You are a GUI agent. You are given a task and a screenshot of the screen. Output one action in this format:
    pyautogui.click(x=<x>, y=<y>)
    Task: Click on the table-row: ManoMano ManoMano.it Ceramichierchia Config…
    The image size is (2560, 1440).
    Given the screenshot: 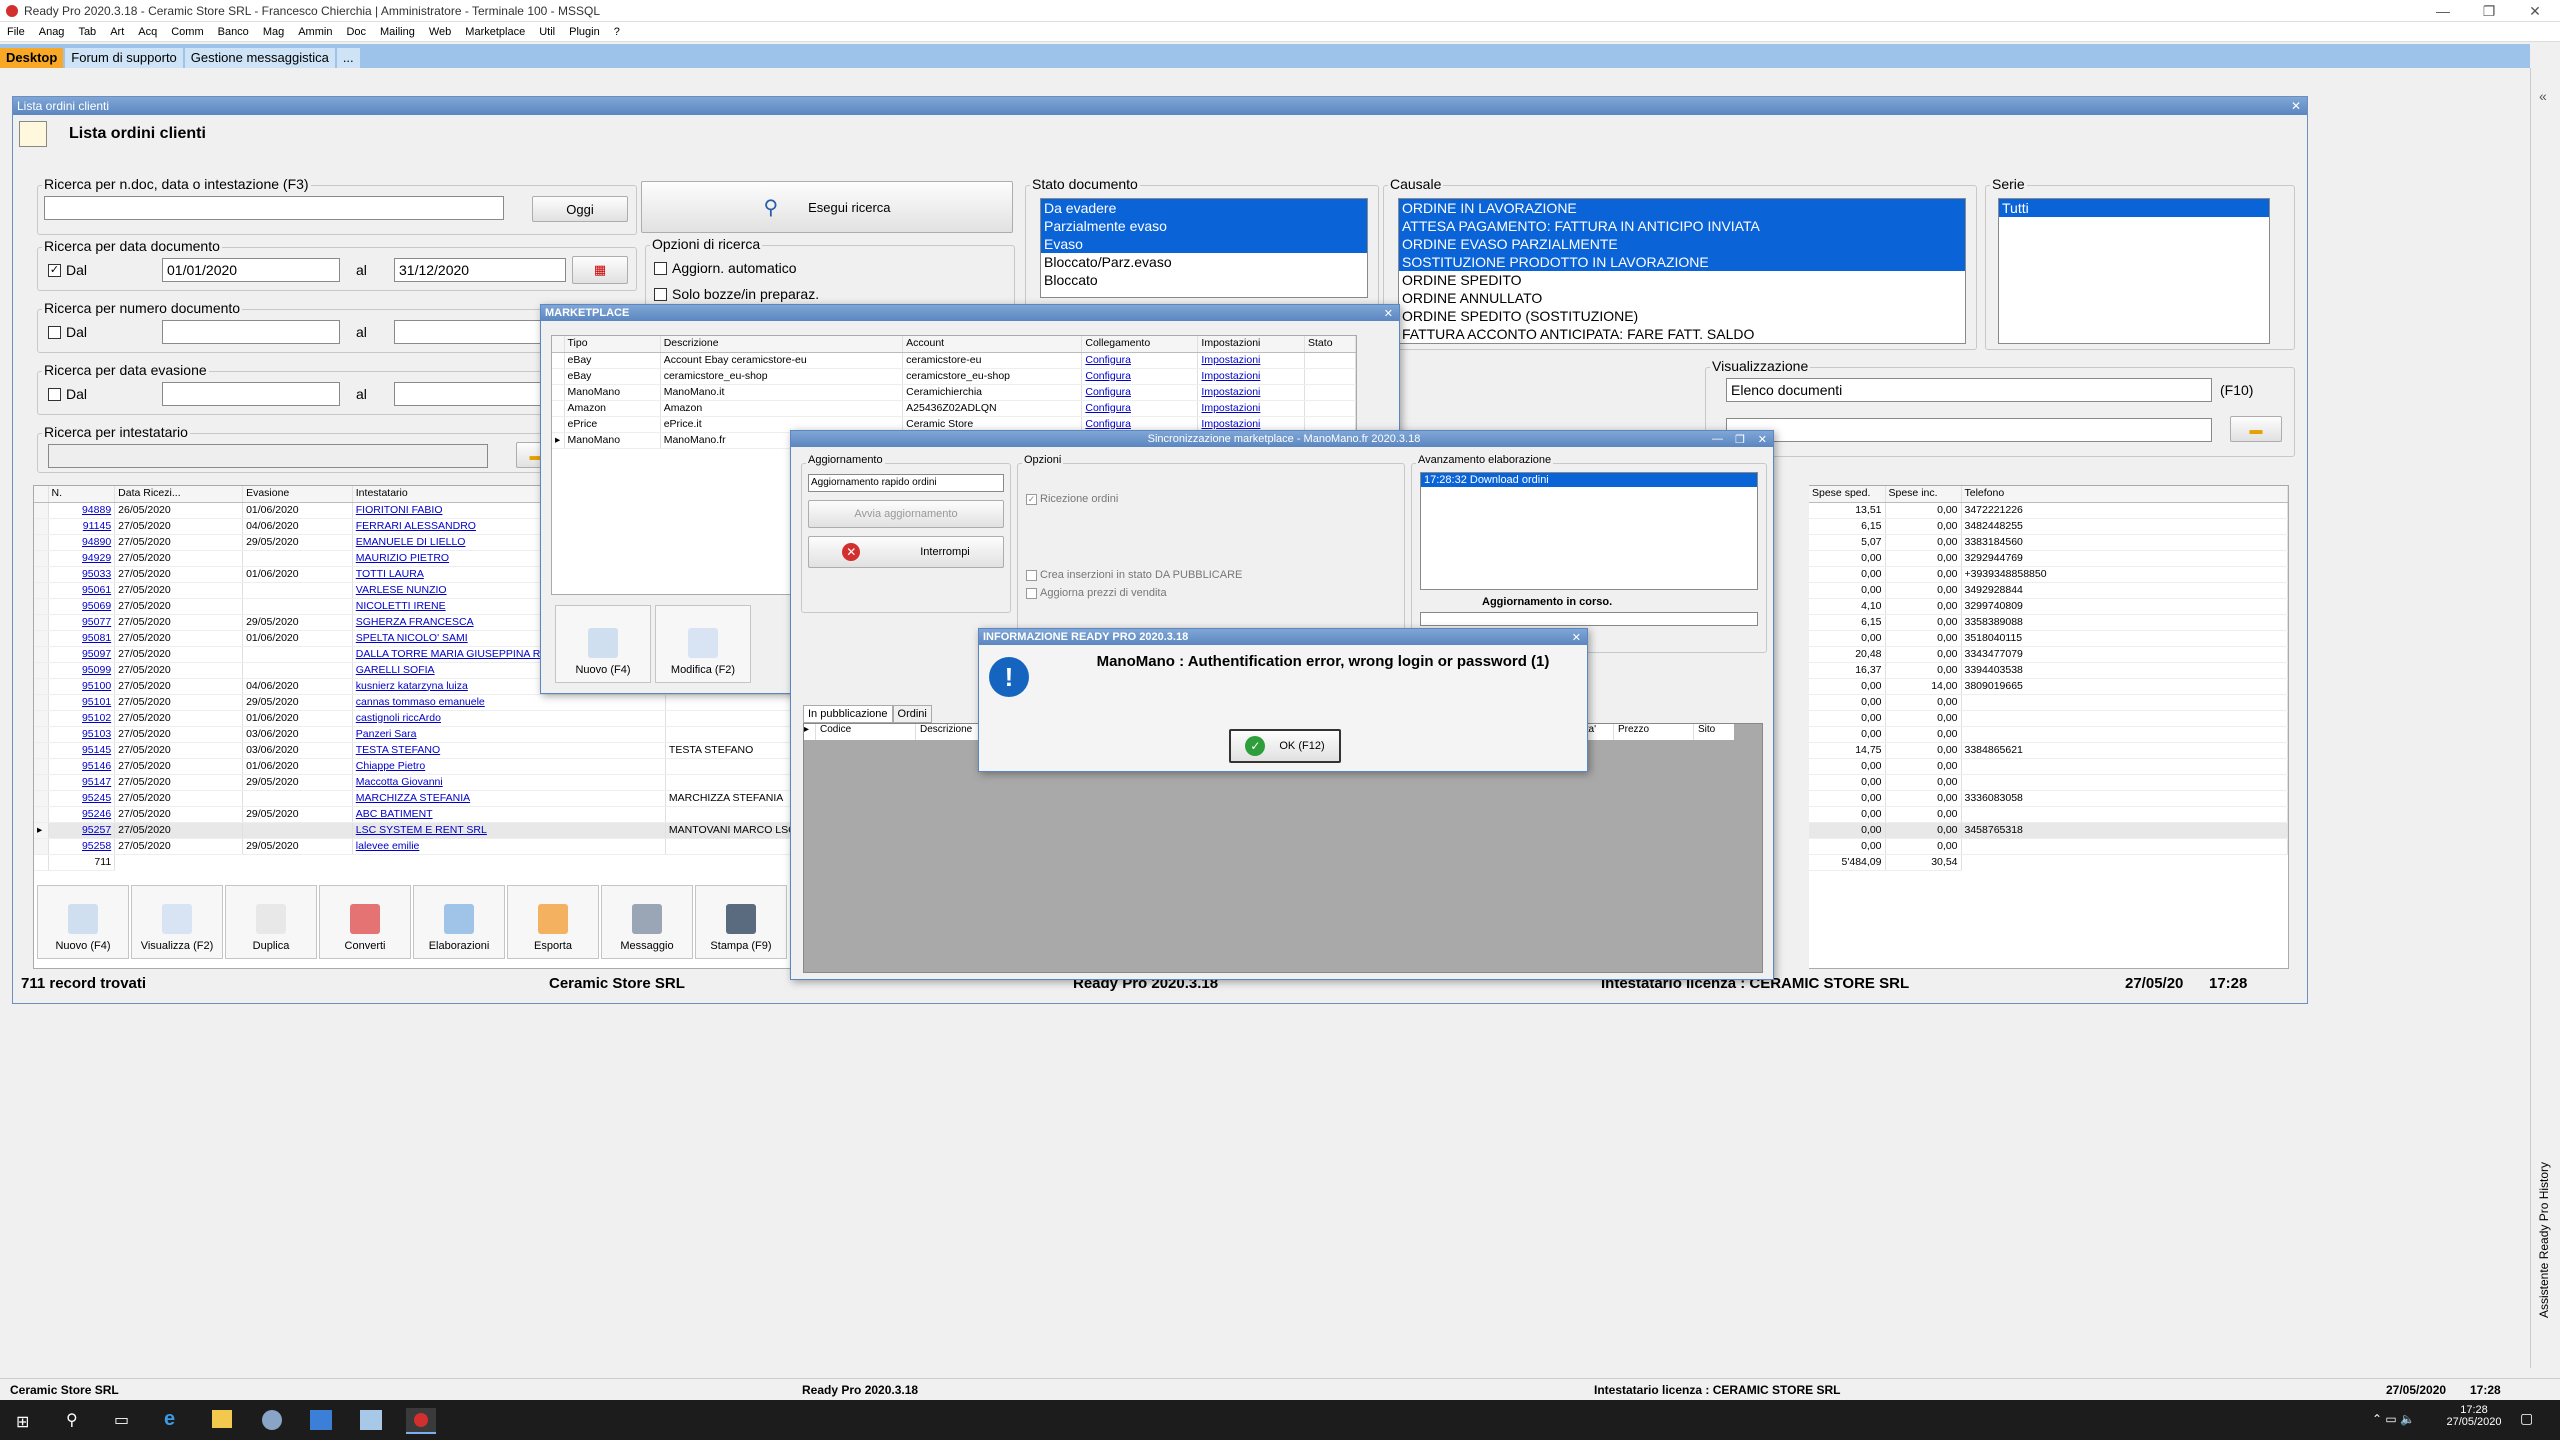 What is the action you would take?
    pyautogui.click(x=954, y=392)
    